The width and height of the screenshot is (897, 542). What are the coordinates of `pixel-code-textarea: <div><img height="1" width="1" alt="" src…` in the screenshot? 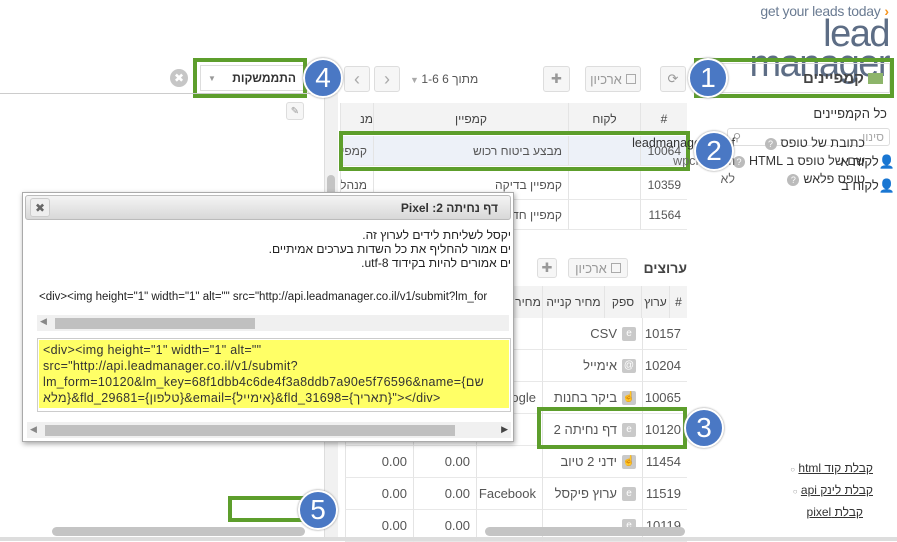 It's located at (274, 375).